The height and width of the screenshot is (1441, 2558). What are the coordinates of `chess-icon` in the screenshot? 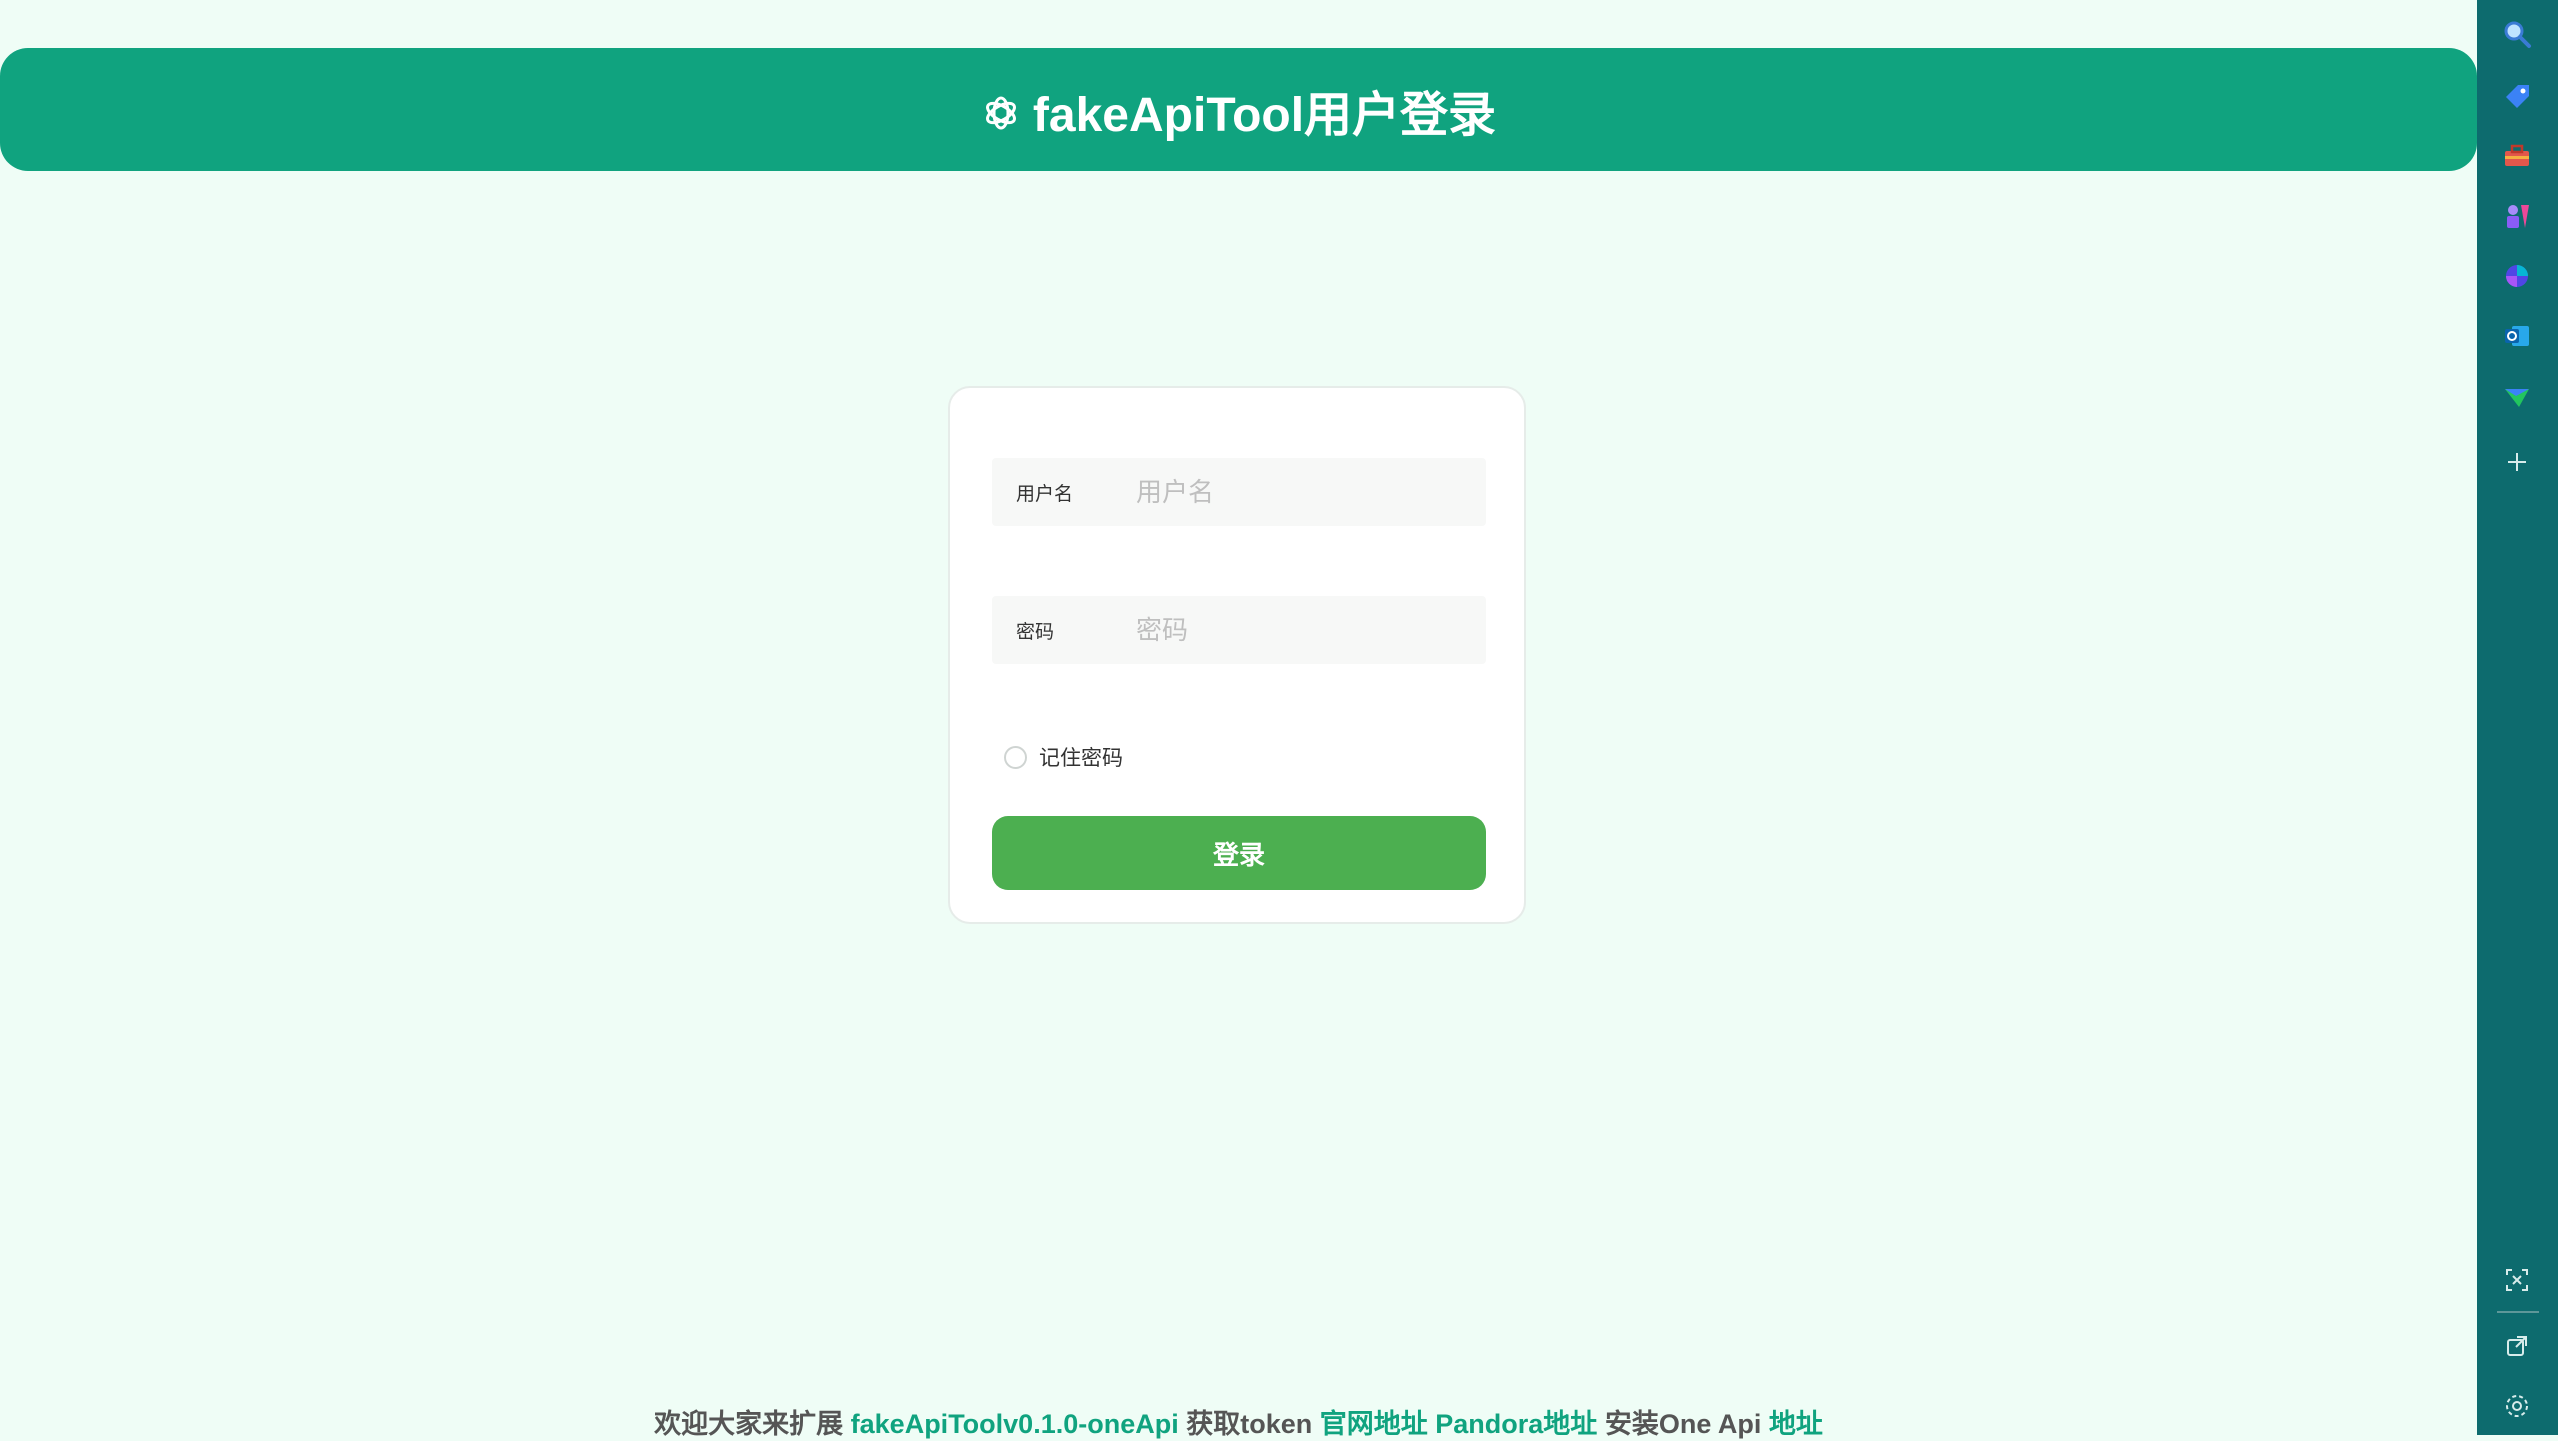 It's located at (2517, 216).